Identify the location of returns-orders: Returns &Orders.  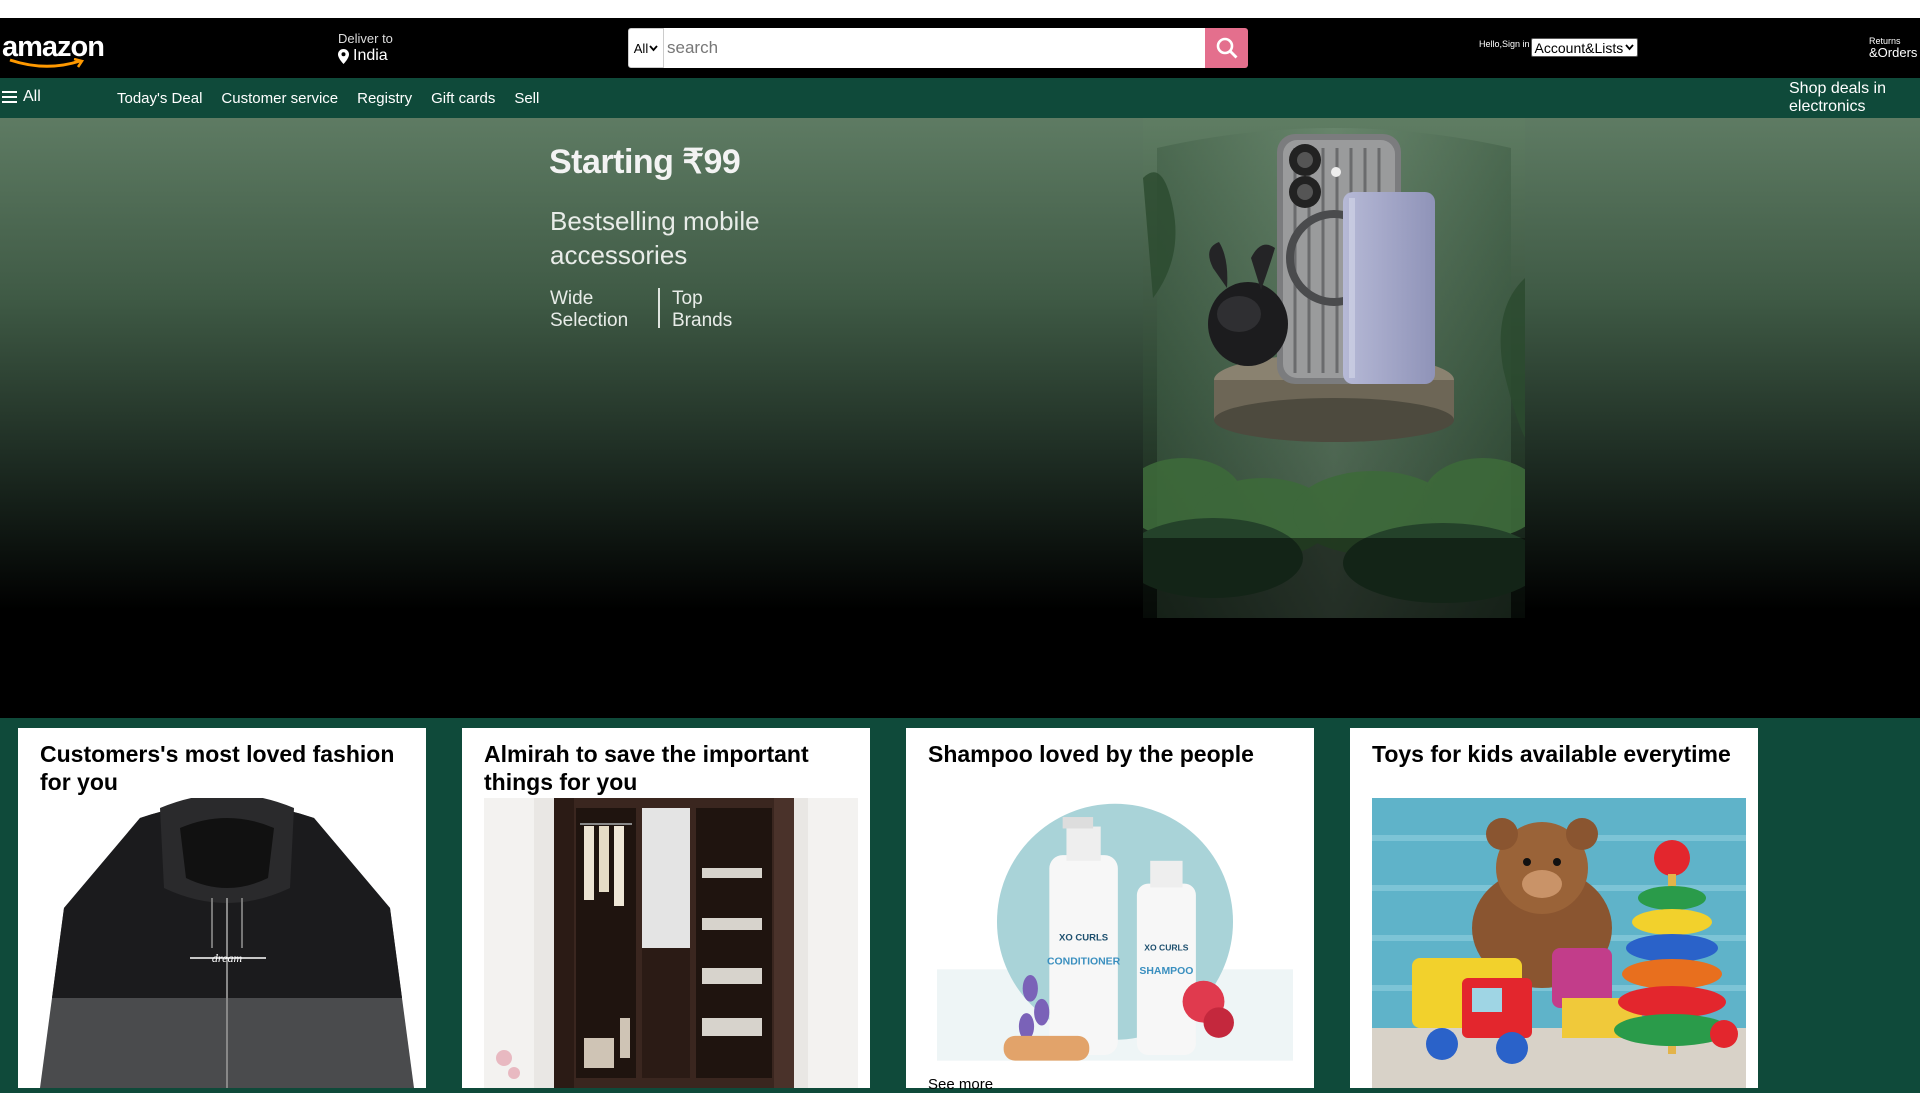
(1893, 48).